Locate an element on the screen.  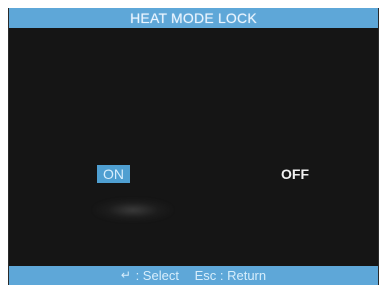
title-bar: HEAT MODE LOCK is located at coordinates (193, 18).